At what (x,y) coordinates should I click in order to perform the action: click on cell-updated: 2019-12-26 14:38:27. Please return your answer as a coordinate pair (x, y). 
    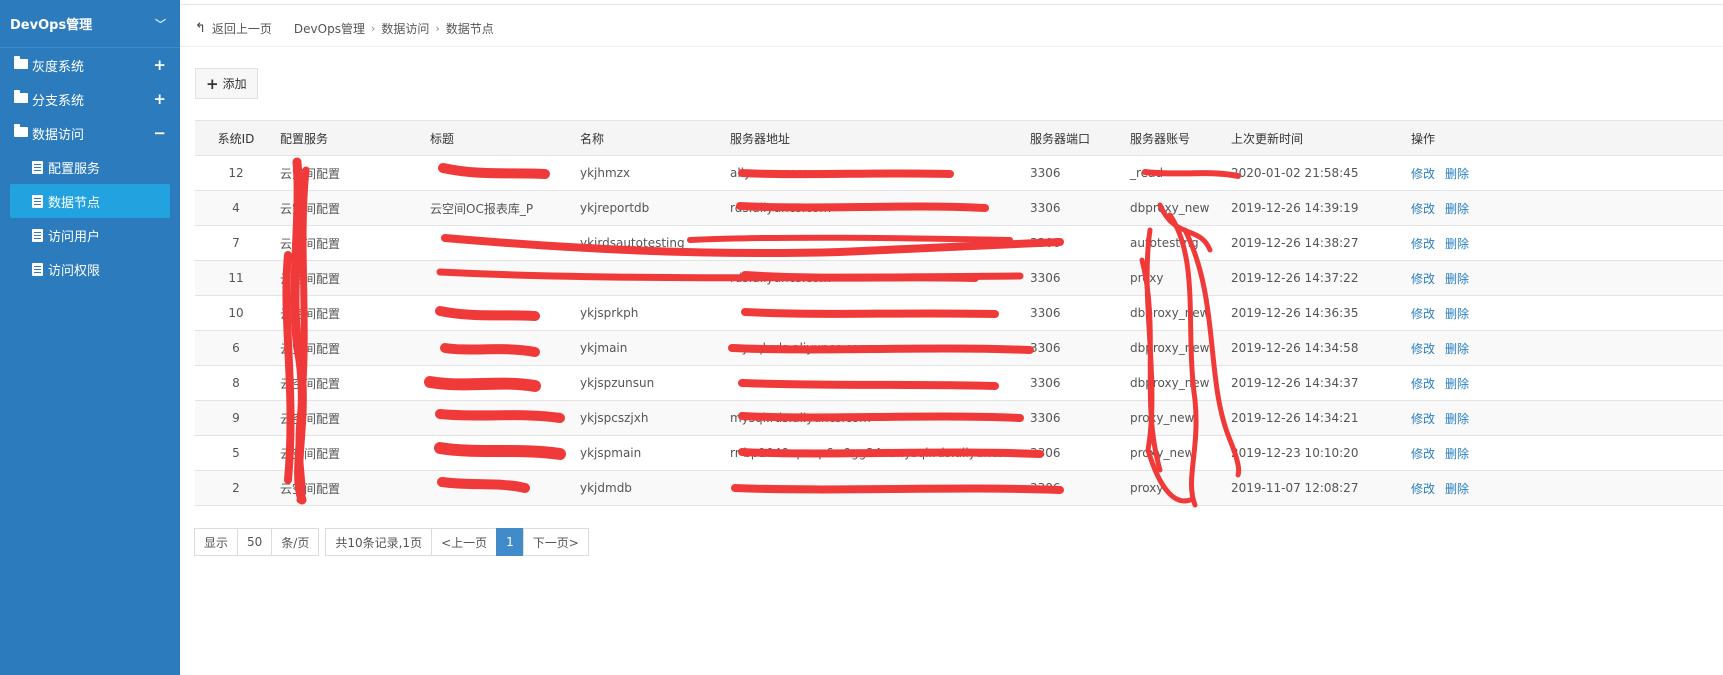
    Looking at the image, I should click on (1295, 243).